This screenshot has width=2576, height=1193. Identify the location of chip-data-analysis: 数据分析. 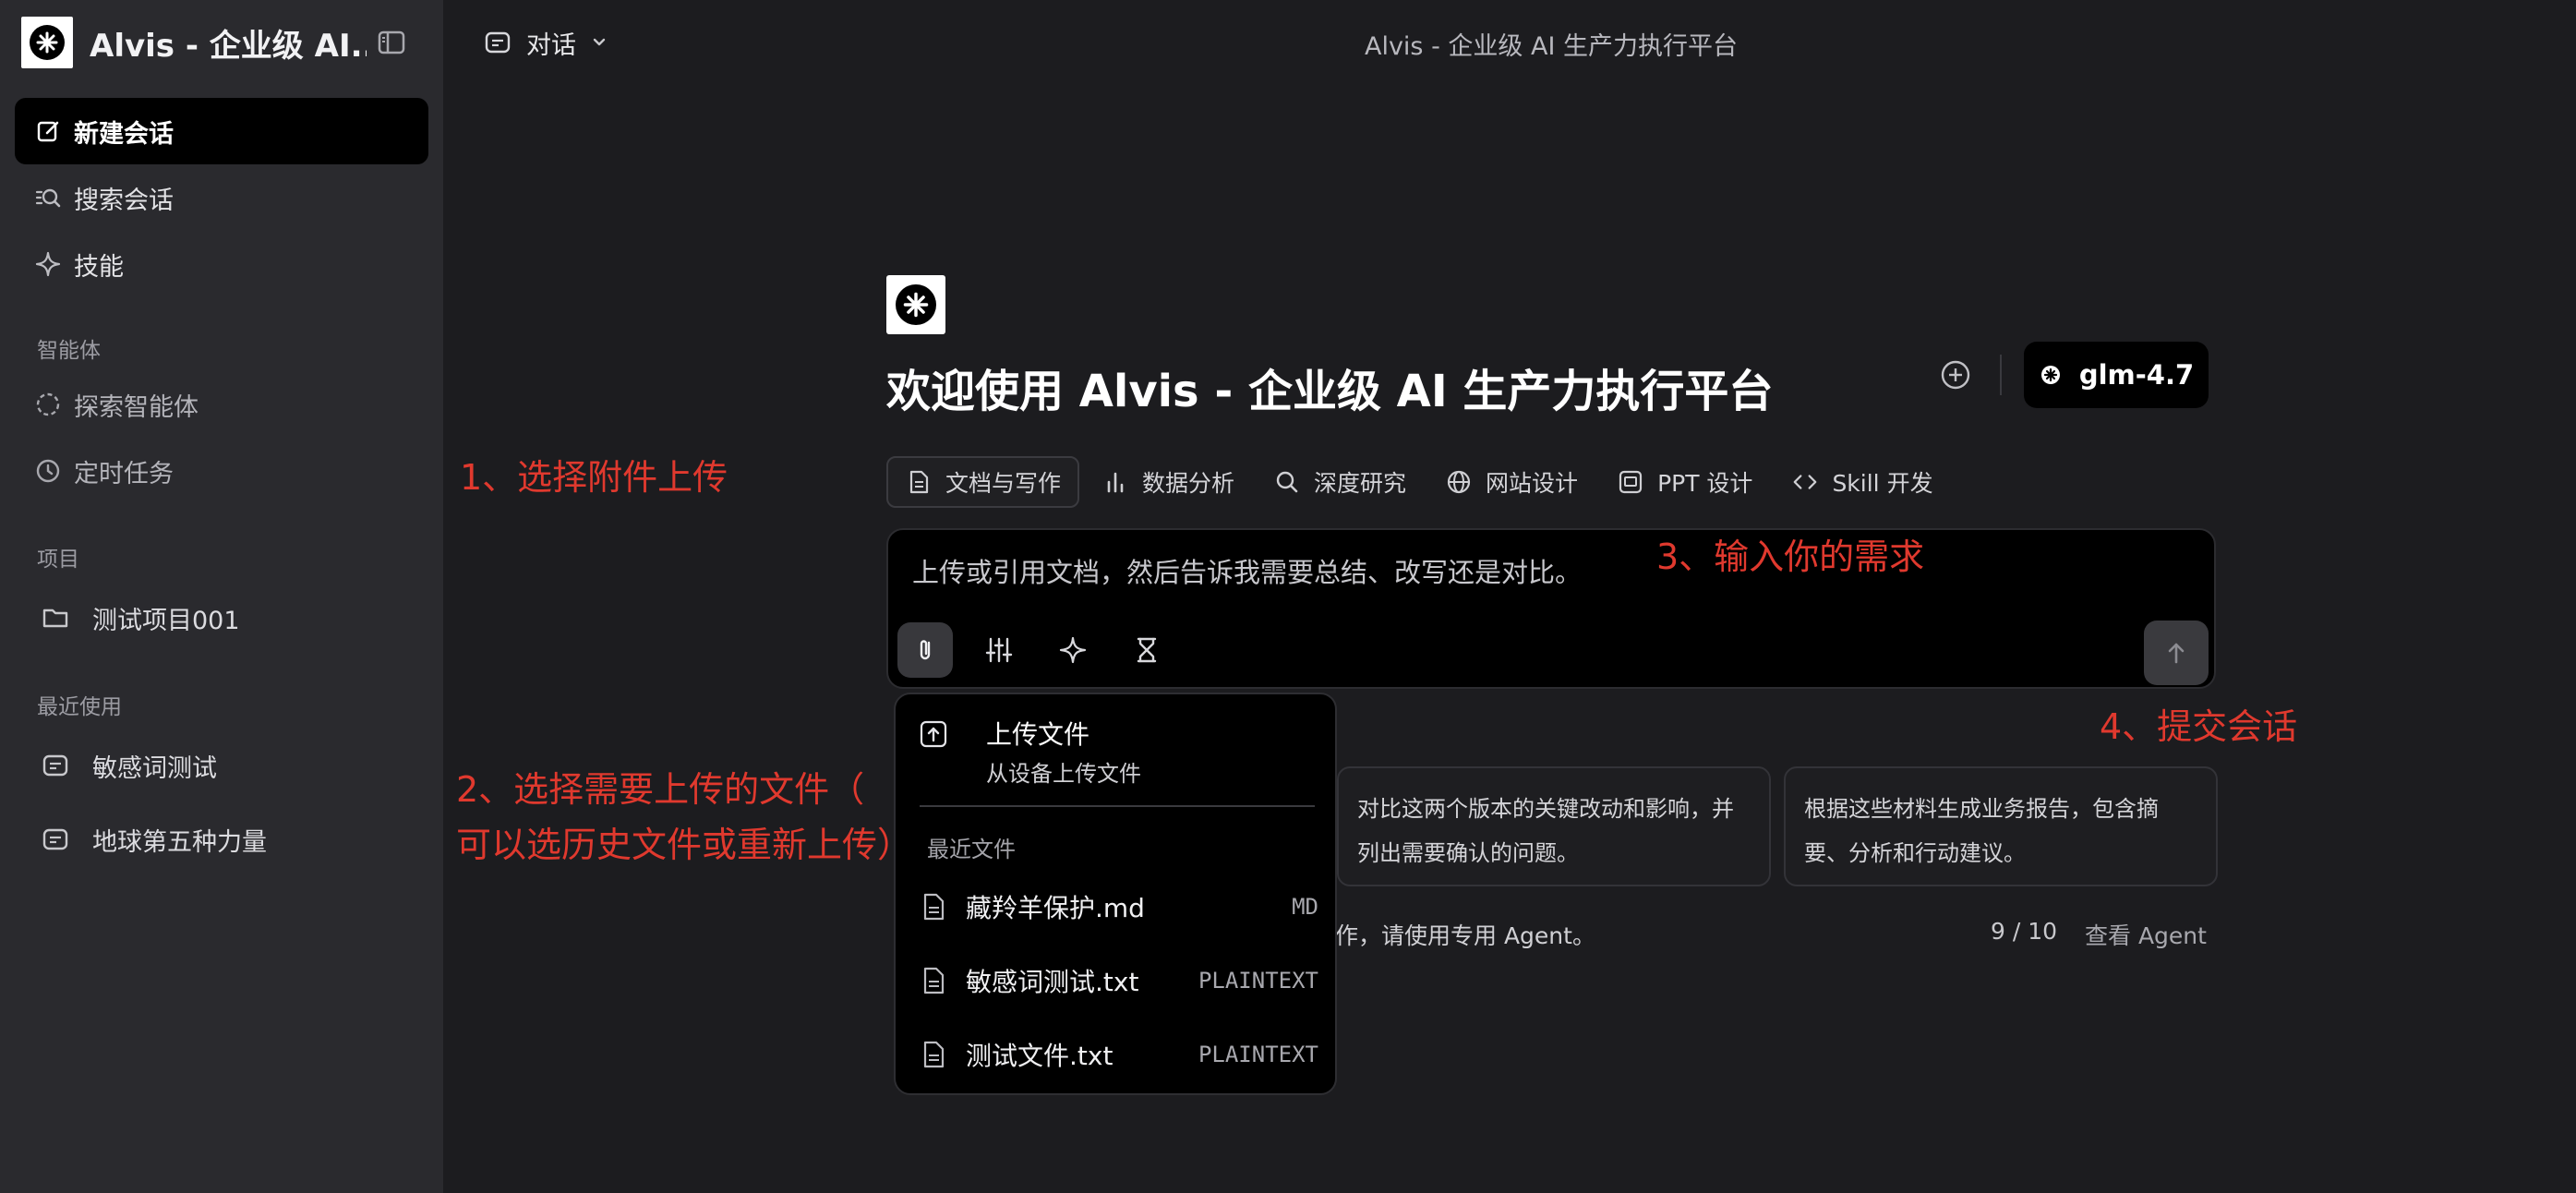
(1168, 482).